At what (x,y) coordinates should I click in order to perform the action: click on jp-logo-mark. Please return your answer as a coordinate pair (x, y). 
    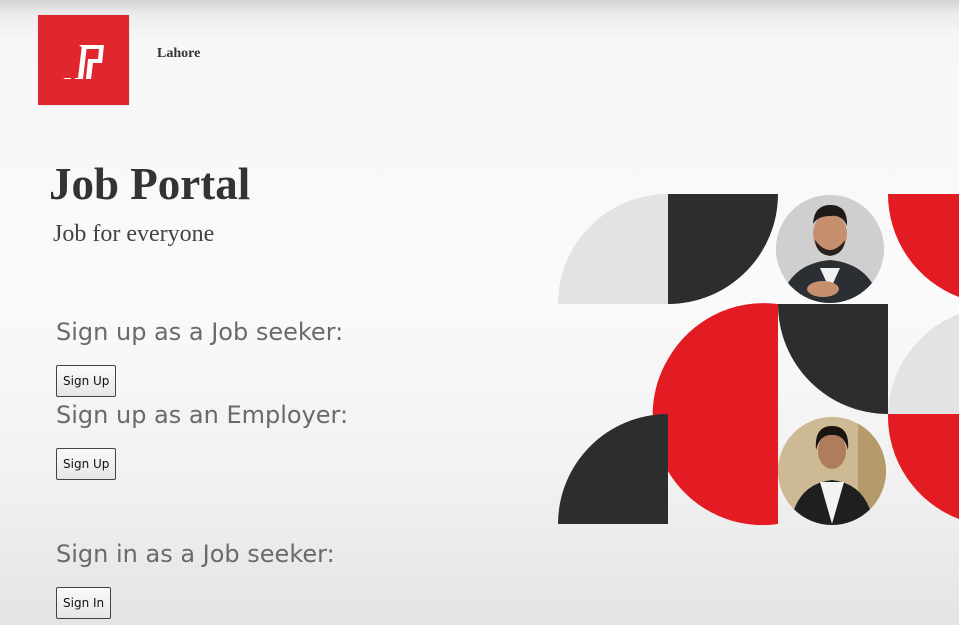
    Looking at the image, I should click on (83, 62).